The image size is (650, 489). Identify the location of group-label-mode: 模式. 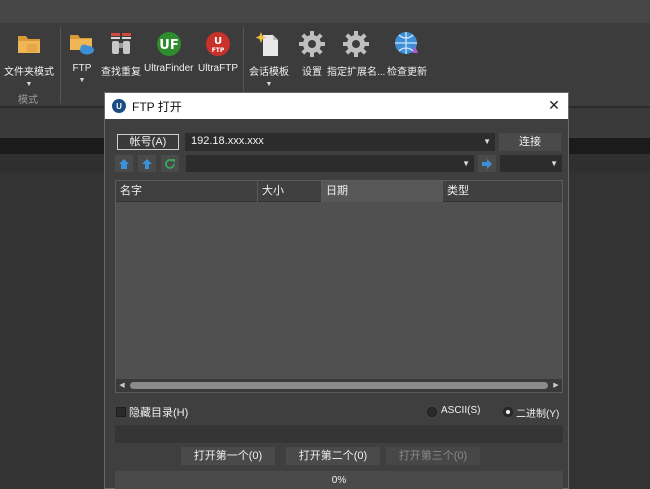
(28, 100).